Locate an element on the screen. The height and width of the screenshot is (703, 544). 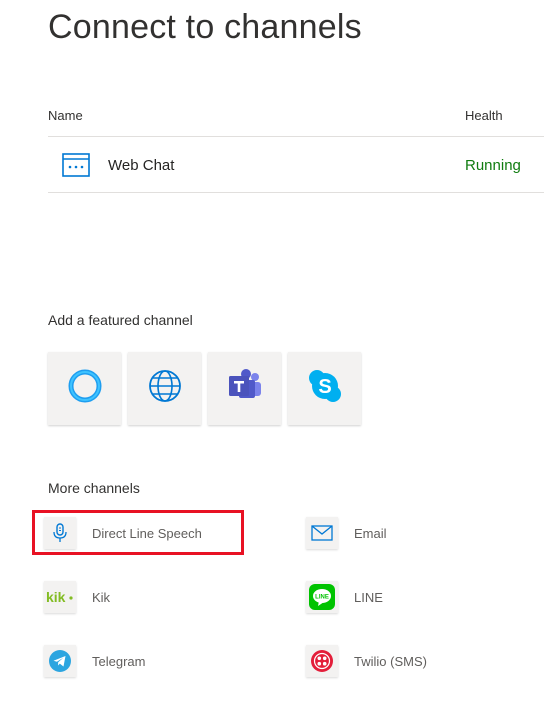
line-icon: LINE is located at coordinates (322, 597).